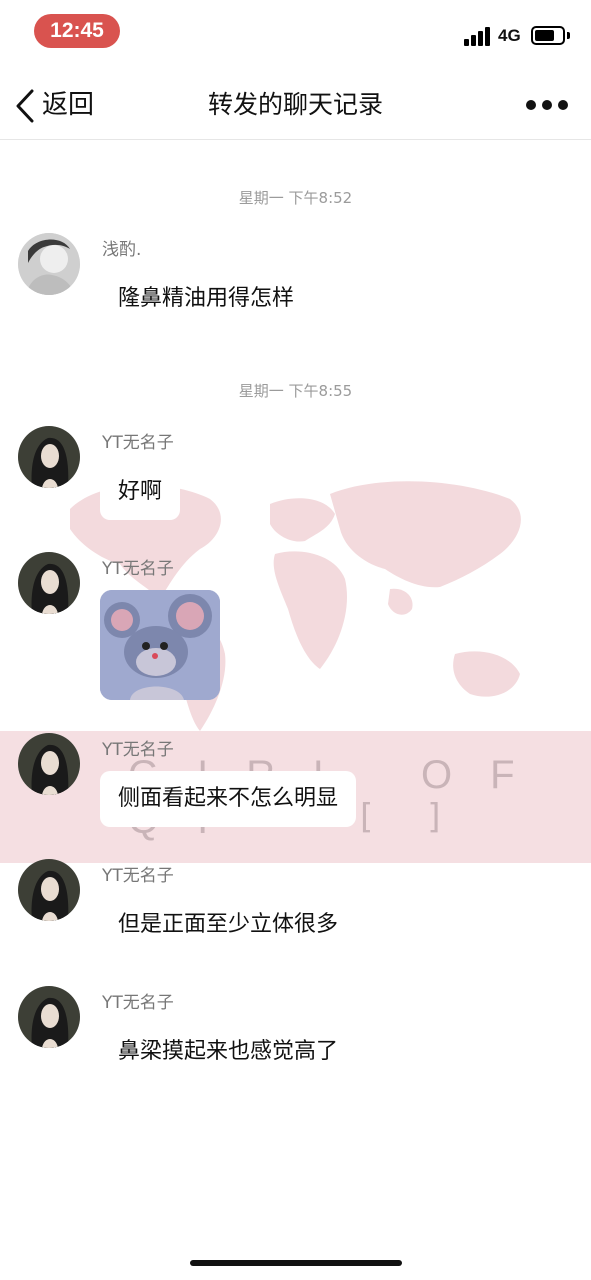 The height and width of the screenshot is (1280, 591). I want to click on battery-tip, so click(568, 35).